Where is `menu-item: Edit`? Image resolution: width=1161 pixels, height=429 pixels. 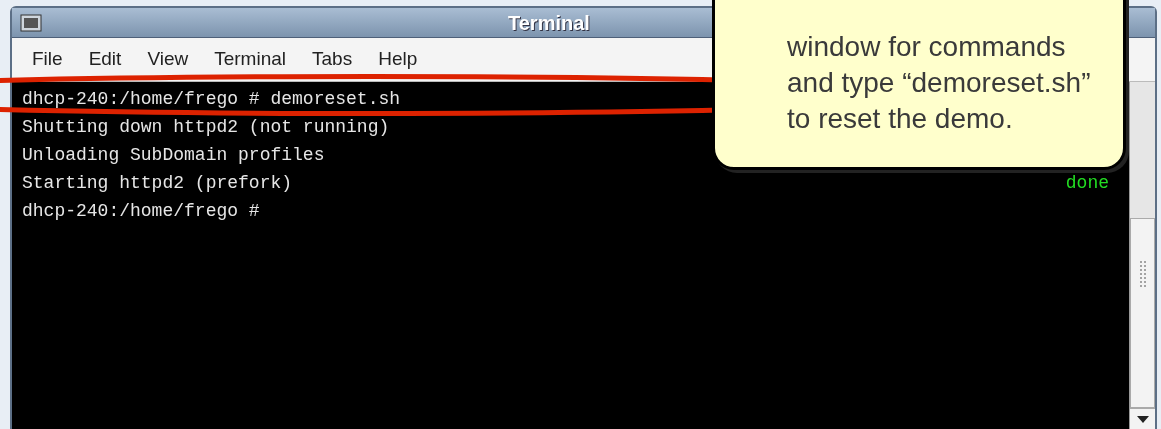
menu-item: Edit is located at coordinates (105, 59).